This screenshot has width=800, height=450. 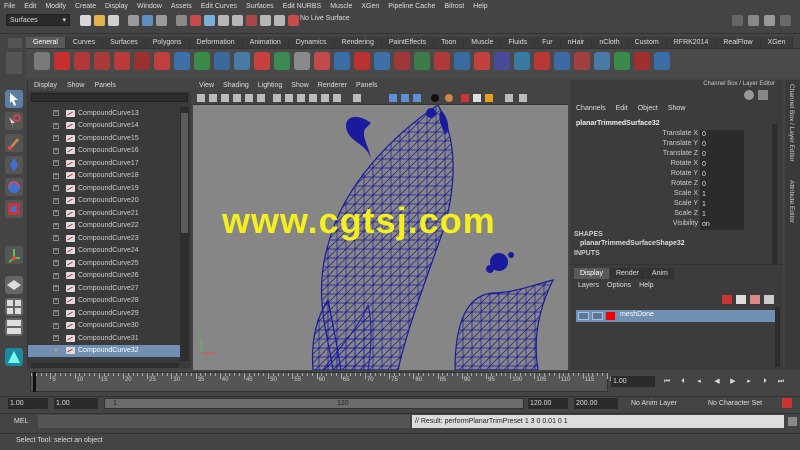 I want to click on channel-attribute-value: 1, so click(x=722, y=205).